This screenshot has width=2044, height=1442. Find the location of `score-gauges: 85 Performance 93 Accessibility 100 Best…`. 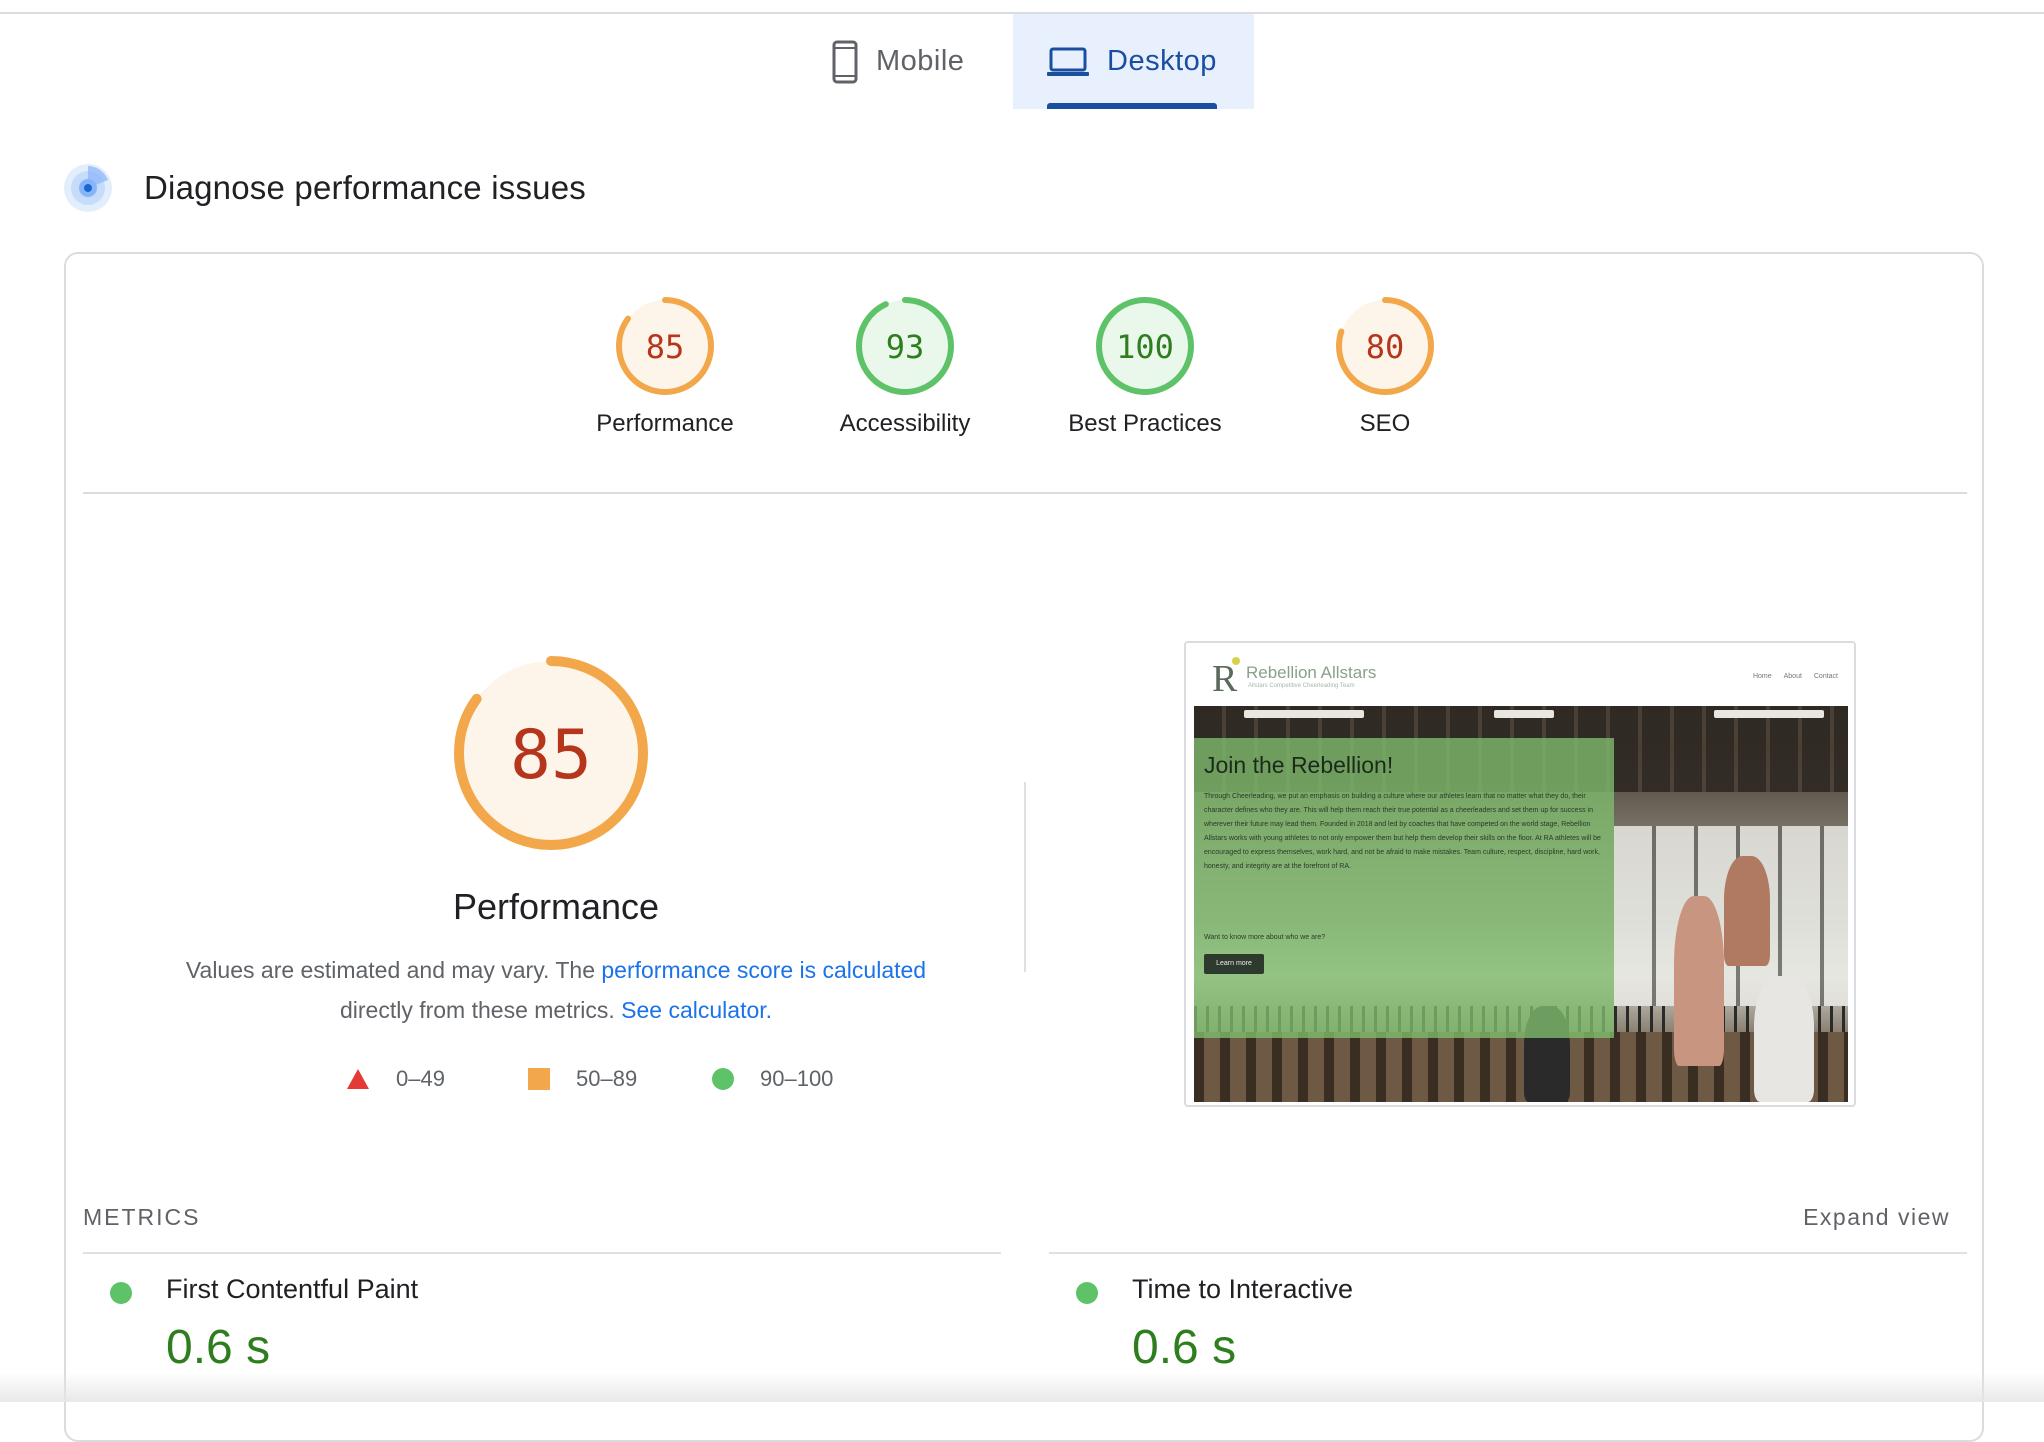

score-gauges: 85 Performance 93 Accessibility 100 Best… is located at coordinates (1024, 374).